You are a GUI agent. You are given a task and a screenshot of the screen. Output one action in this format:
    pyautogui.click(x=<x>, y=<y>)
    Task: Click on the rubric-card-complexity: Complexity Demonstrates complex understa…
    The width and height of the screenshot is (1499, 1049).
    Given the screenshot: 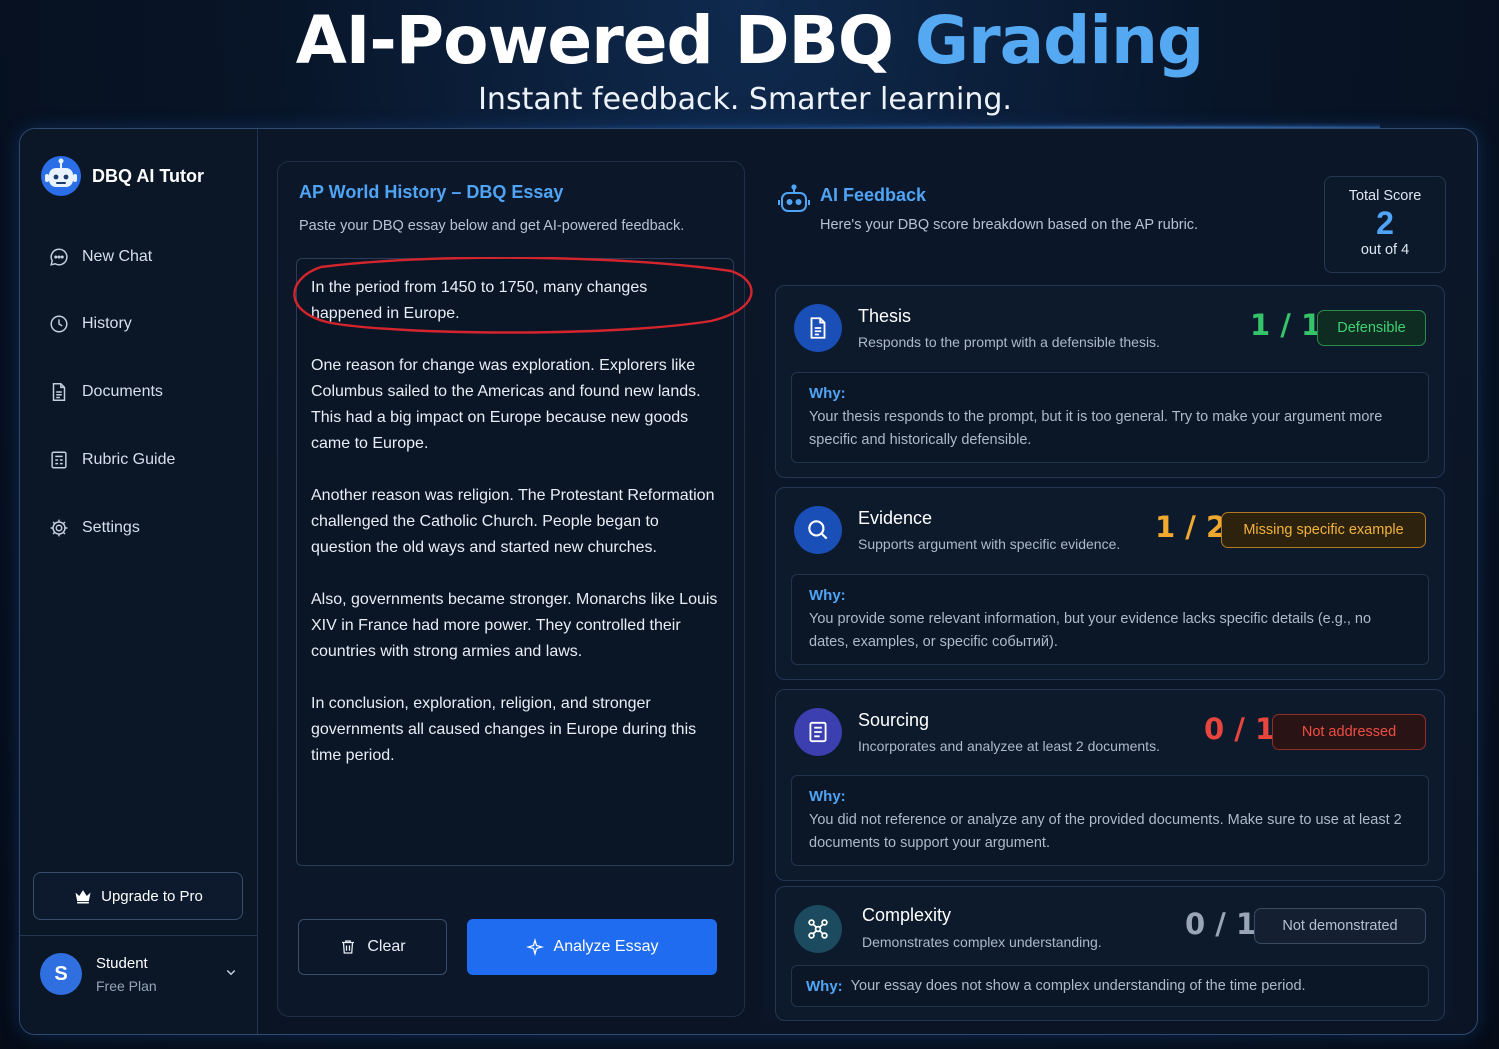 What is the action you would take?
    pyautogui.click(x=1110, y=953)
    